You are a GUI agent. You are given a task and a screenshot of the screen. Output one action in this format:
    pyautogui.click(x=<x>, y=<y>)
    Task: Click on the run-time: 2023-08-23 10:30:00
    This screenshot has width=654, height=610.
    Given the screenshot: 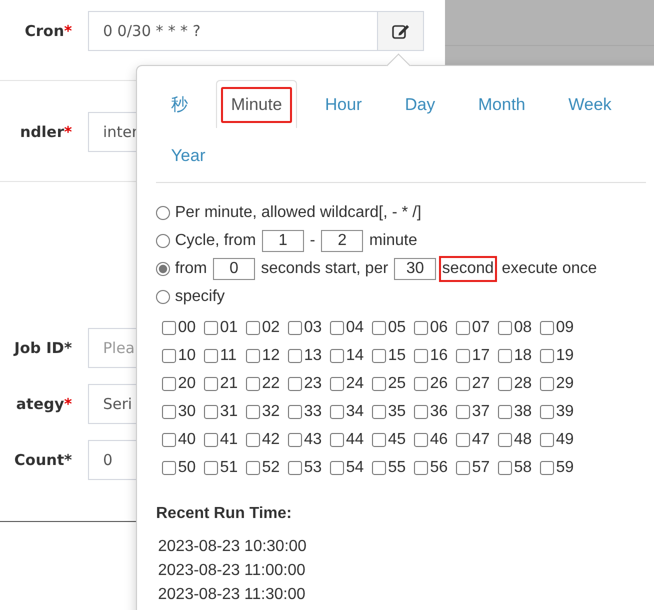 What is the action you would take?
    pyautogui.click(x=233, y=546)
    